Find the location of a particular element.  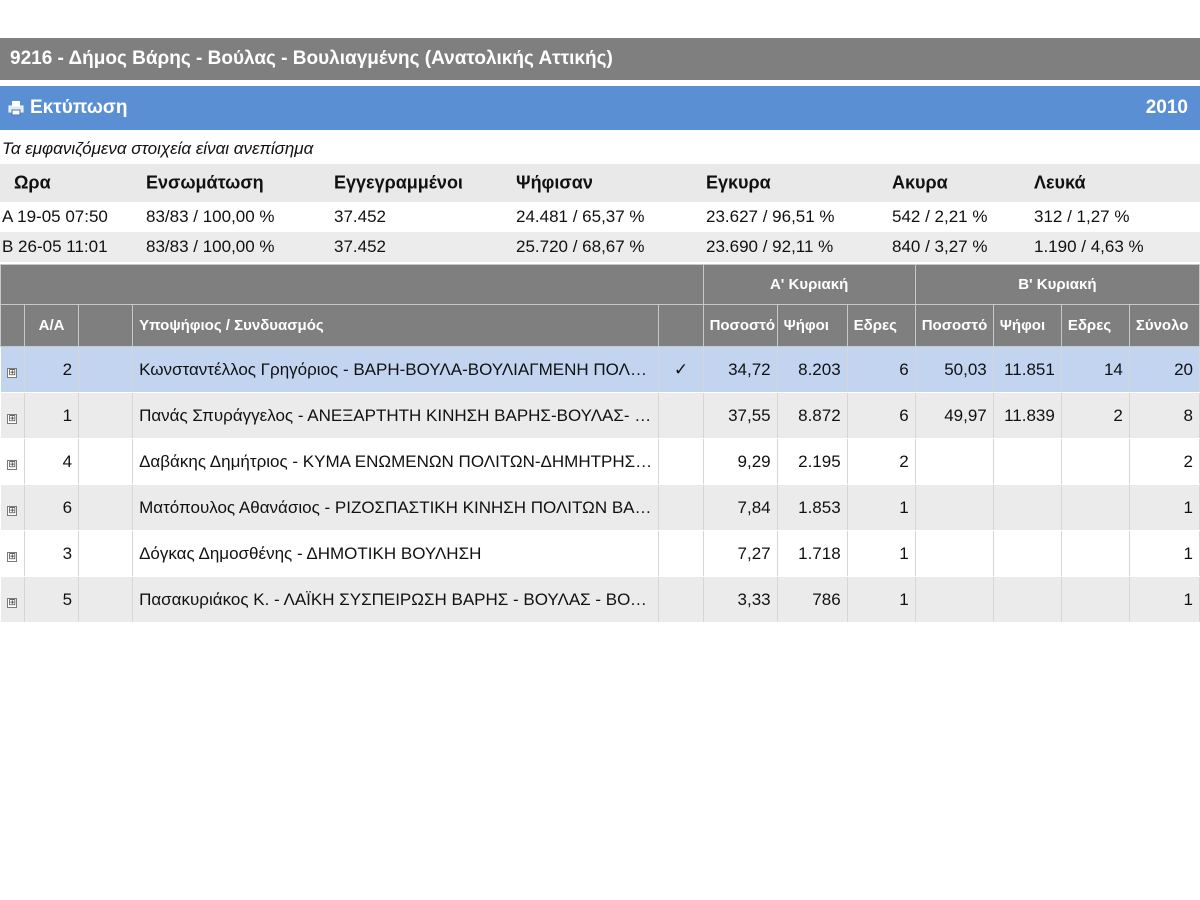

expand-column-header is located at coordinates (13, 325).